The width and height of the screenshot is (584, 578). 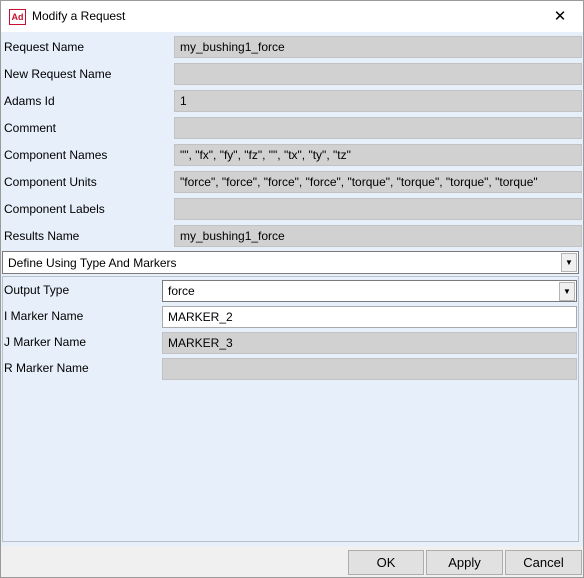 I want to click on request-name-value: my_bushing1_force, so click(x=232, y=47).